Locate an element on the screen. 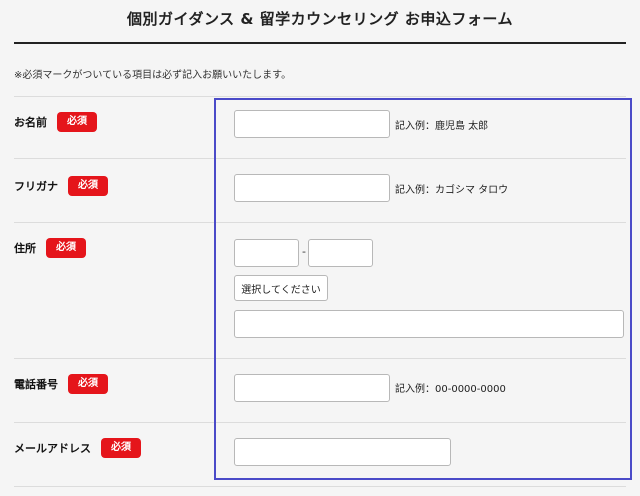 The image size is (640, 496). name-label-group: お名前 必須 is located at coordinates (55, 122).